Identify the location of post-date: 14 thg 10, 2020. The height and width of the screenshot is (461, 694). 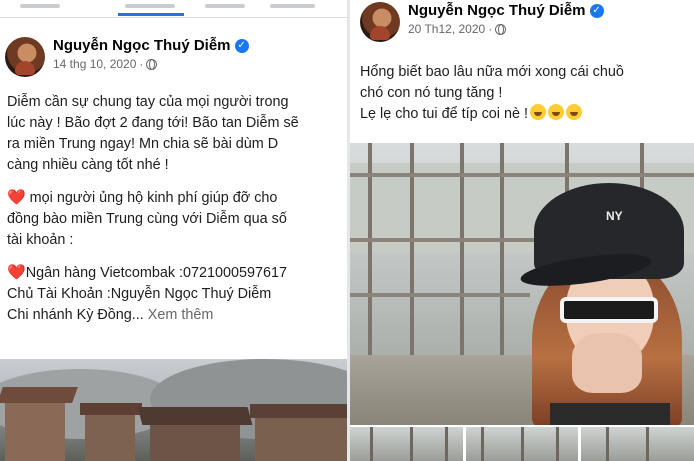
(94, 64).